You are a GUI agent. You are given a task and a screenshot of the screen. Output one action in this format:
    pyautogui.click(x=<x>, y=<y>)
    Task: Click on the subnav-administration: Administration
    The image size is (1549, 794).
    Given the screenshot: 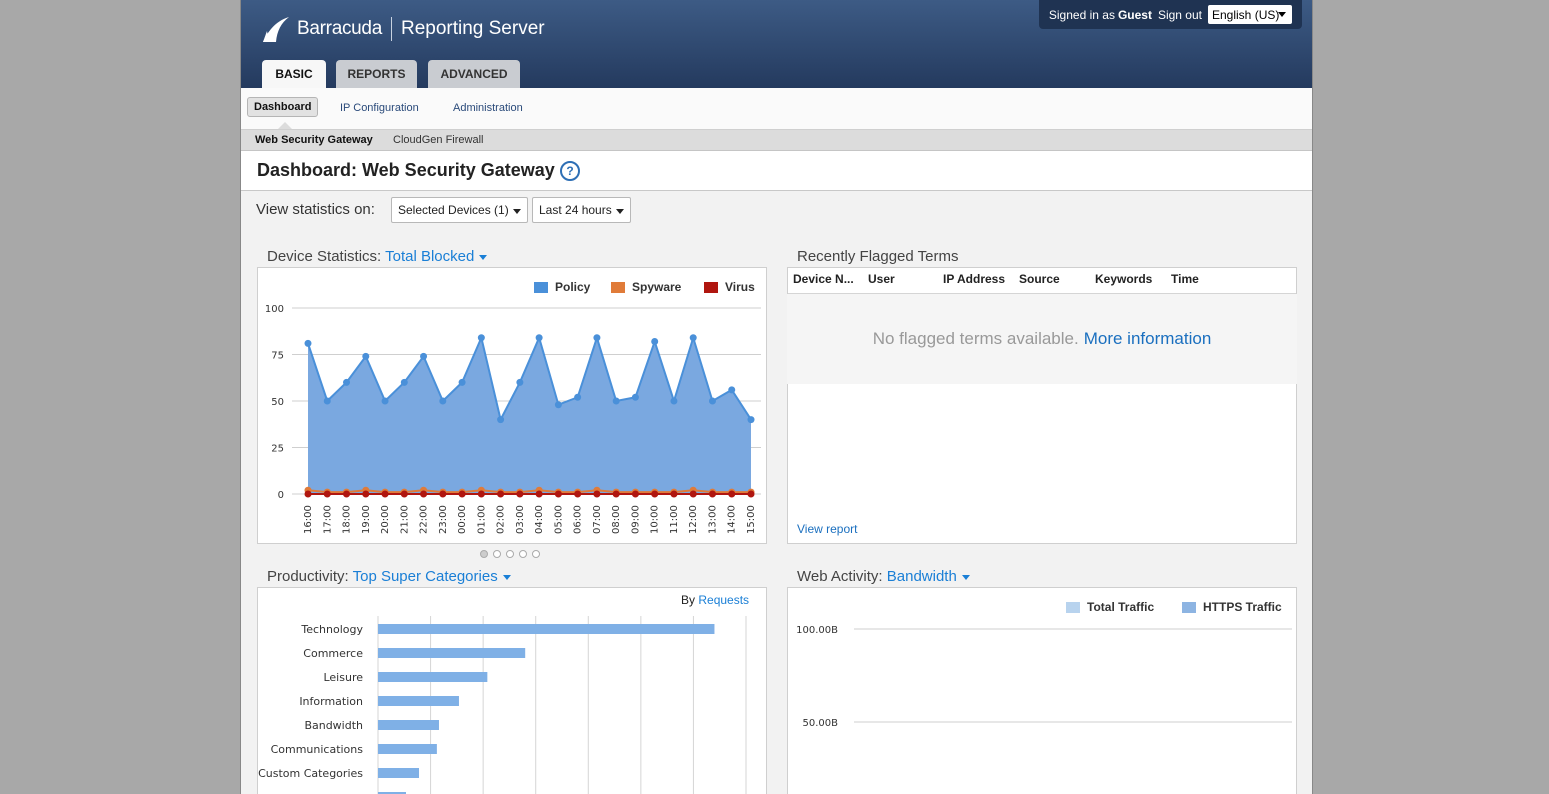 What is the action you would take?
    pyautogui.click(x=488, y=108)
    